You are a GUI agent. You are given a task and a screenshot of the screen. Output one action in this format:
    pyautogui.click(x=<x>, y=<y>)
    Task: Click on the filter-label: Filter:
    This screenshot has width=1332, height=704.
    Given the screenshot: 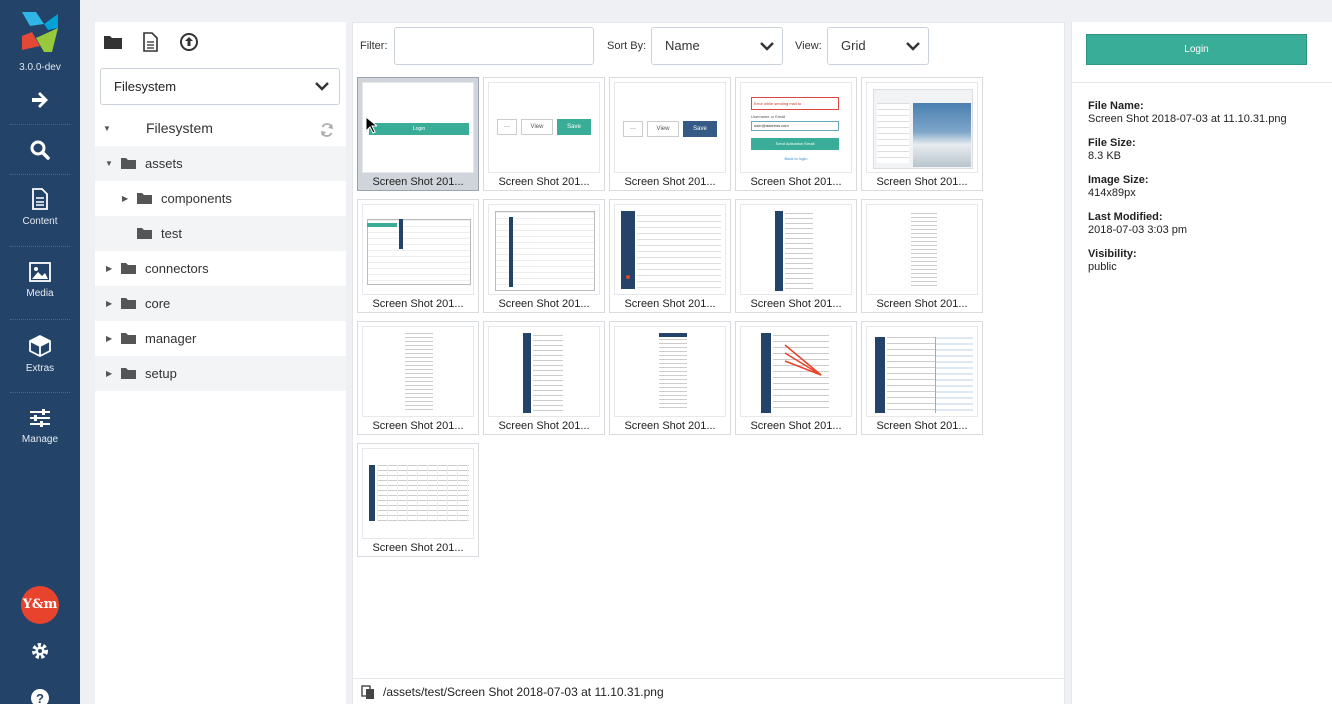 What is the action you would take?
    pyautogui.click(x=374, y=46)
    